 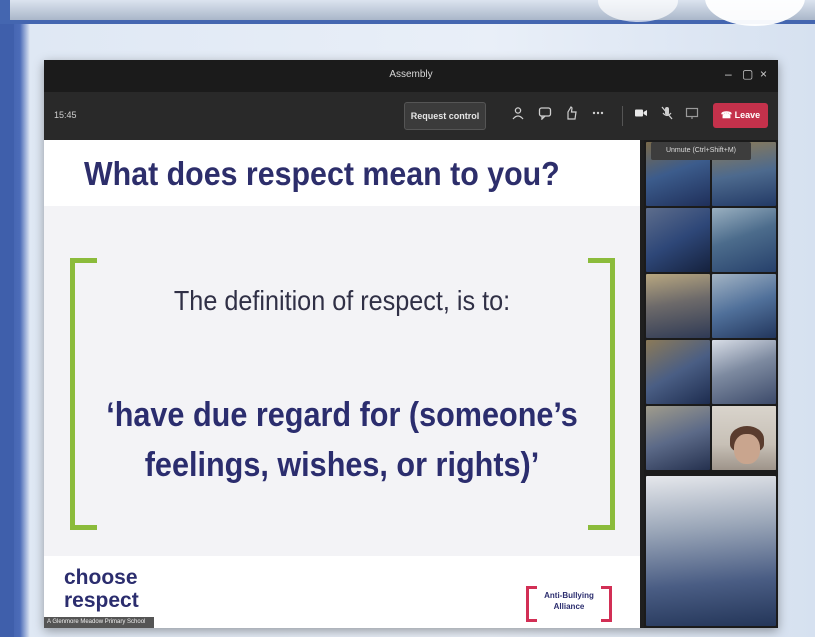 I want to click on reactions-icon, so click(x=571, y=115).